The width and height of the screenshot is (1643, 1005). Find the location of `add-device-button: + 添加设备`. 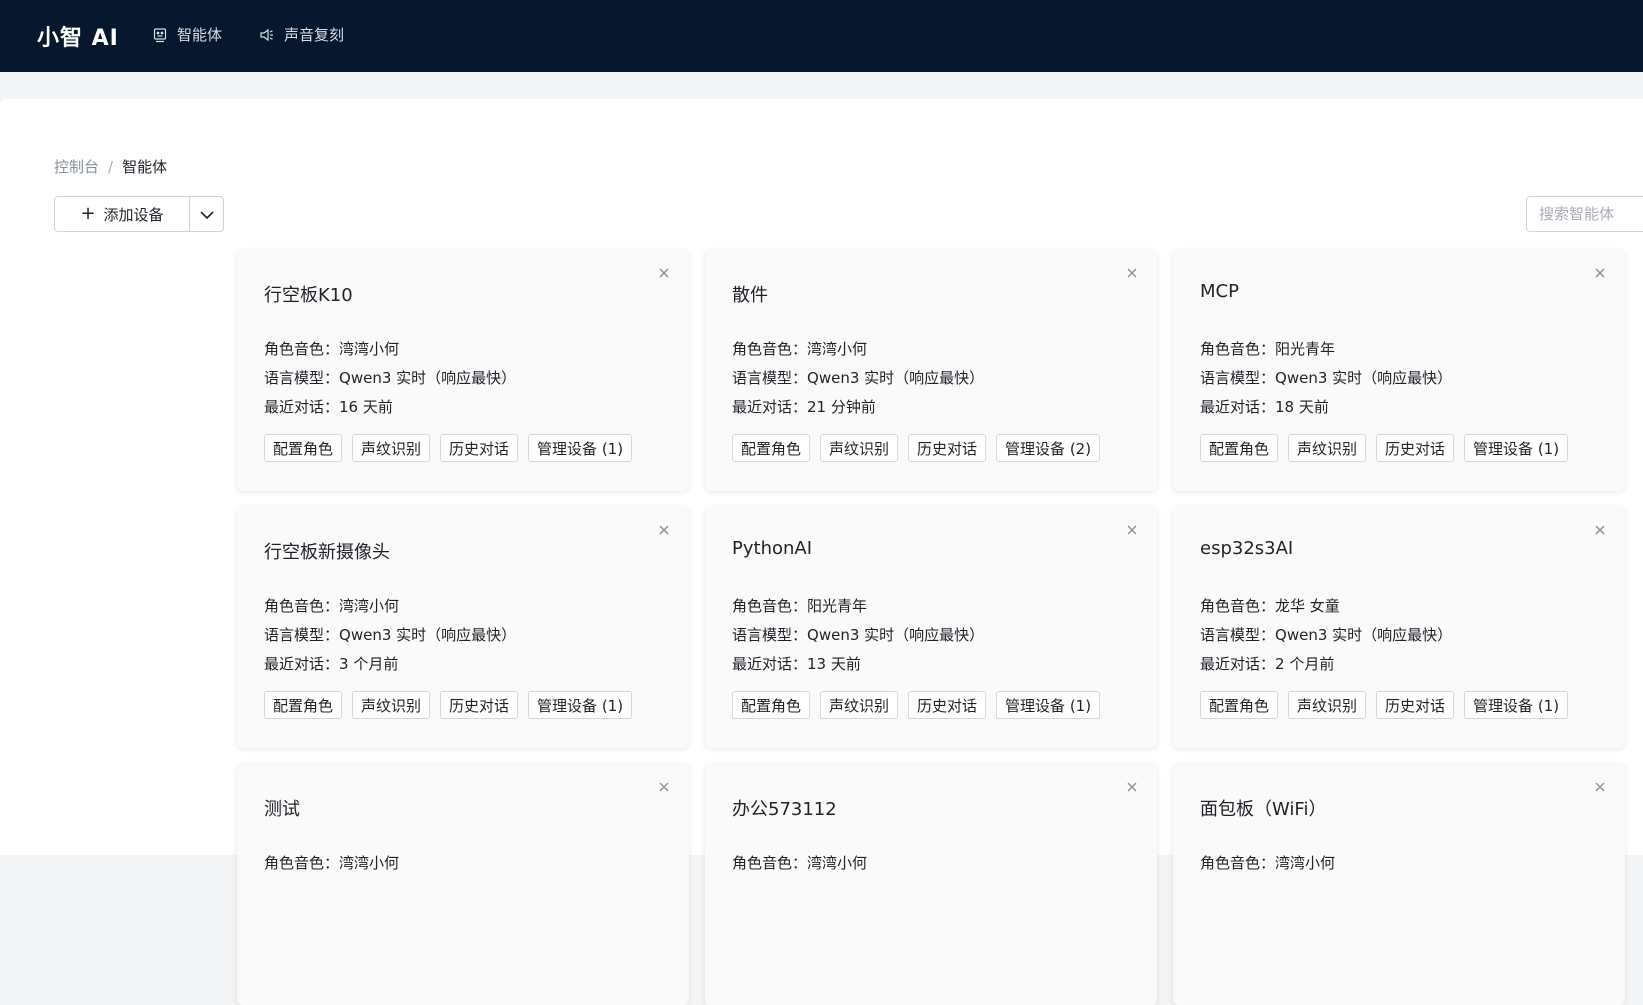

add-device-button: + 添加设备 is located at coordinates (122, 214).